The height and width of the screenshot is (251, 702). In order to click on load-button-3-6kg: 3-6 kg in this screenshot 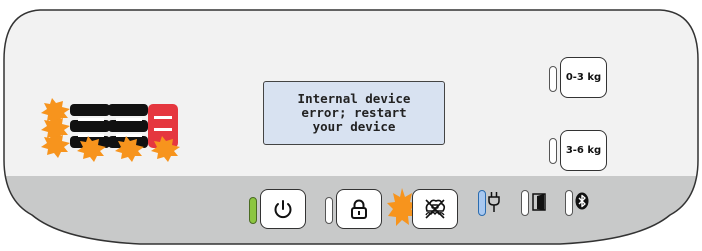, I will do `click(583, 150)`.